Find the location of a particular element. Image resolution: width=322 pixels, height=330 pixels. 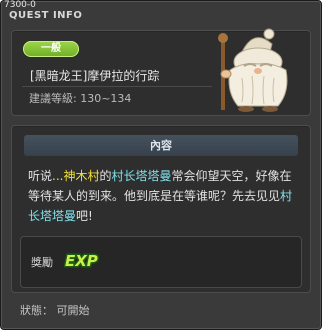

reward-label: 獎勵 is located at coordinates (42, 262).